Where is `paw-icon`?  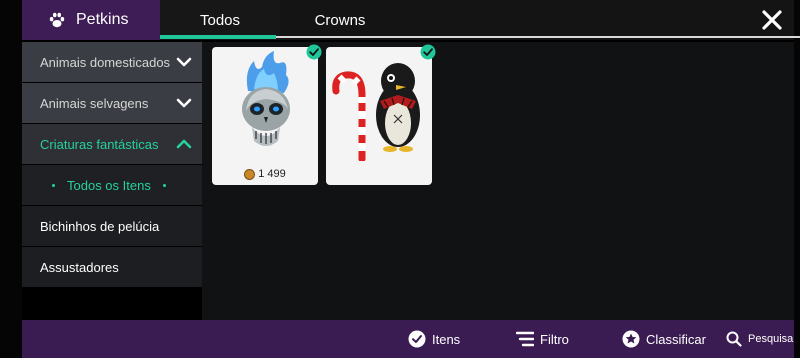 paw-icon is located at coordinates (57, 20).